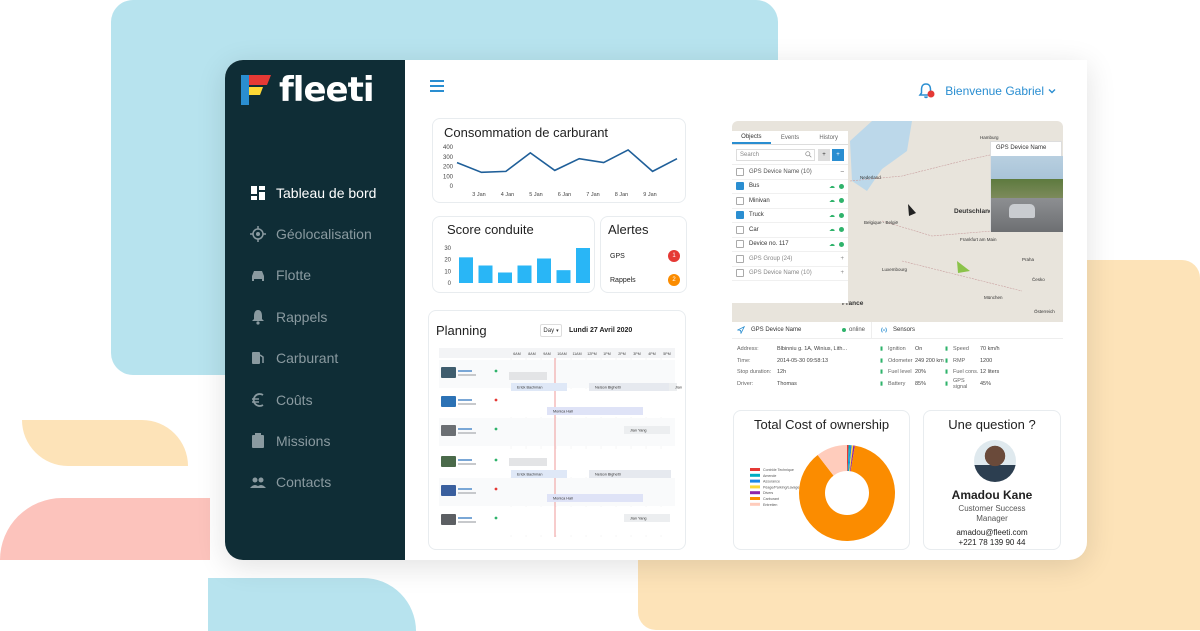 The width and height of the screenshot is (1200, 631). I want to click on device-photo-popup: GPS Device Name, so click(1026, 186).